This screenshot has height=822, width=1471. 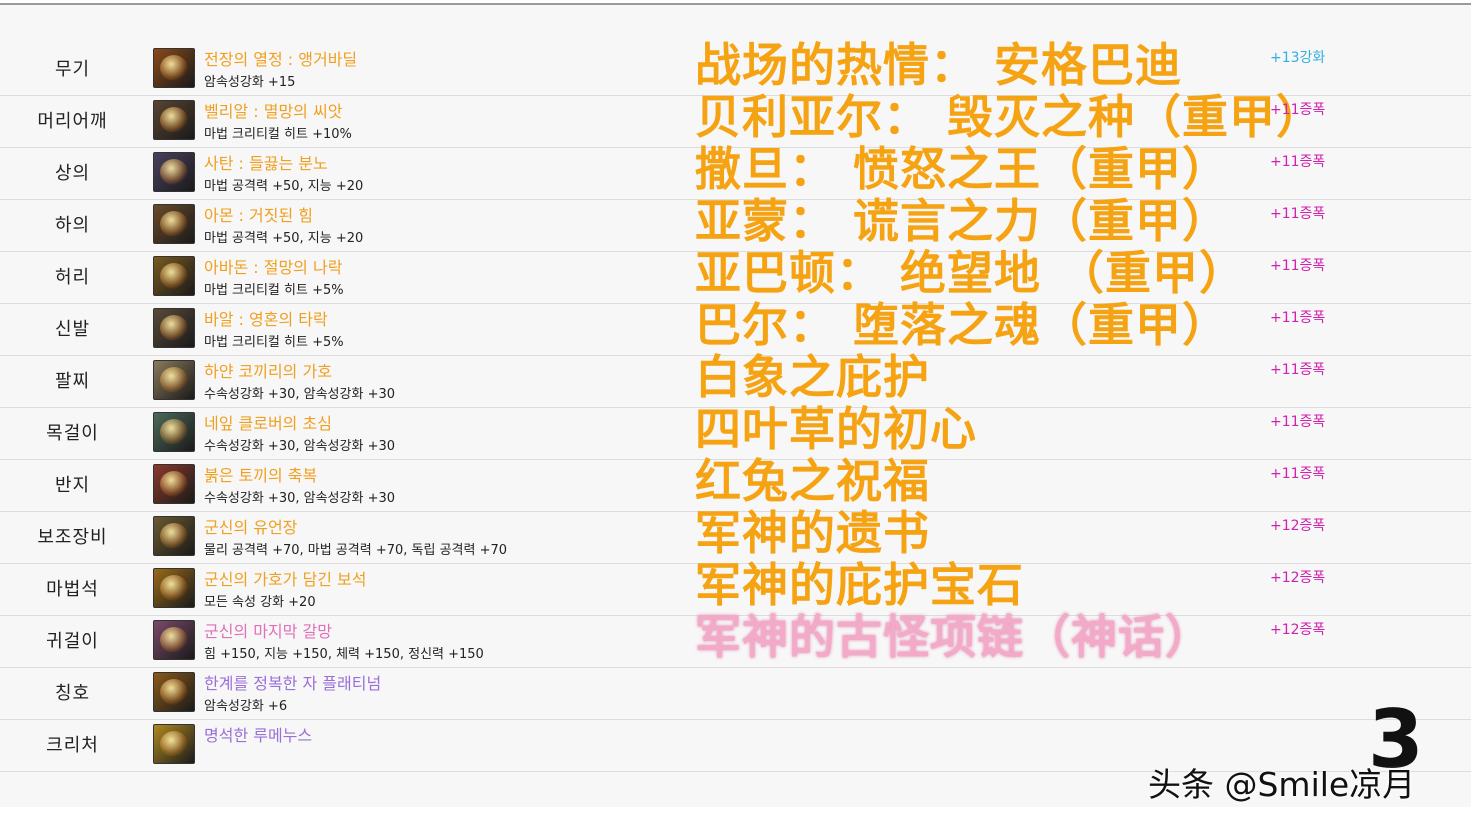 What do you see at coordinates (250, 82) in the screenshot?
I see `item-stat: 암속성강화 +15` at bounding box center [250, 82].